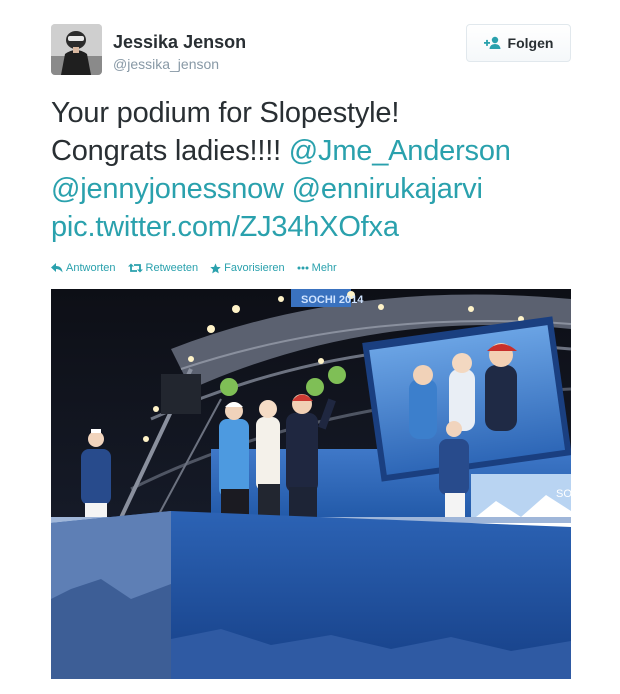 This screenshot has width=620, height=694. Describe the element at coordinates (324, 268) in the screenshot. I see `more-label: Mehr` at that location.